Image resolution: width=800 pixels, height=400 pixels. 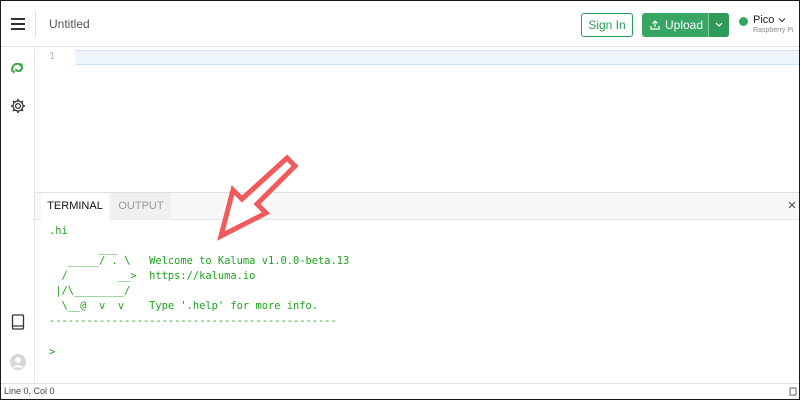 I want to click on line-number: 1, so click(x=52, y=56).